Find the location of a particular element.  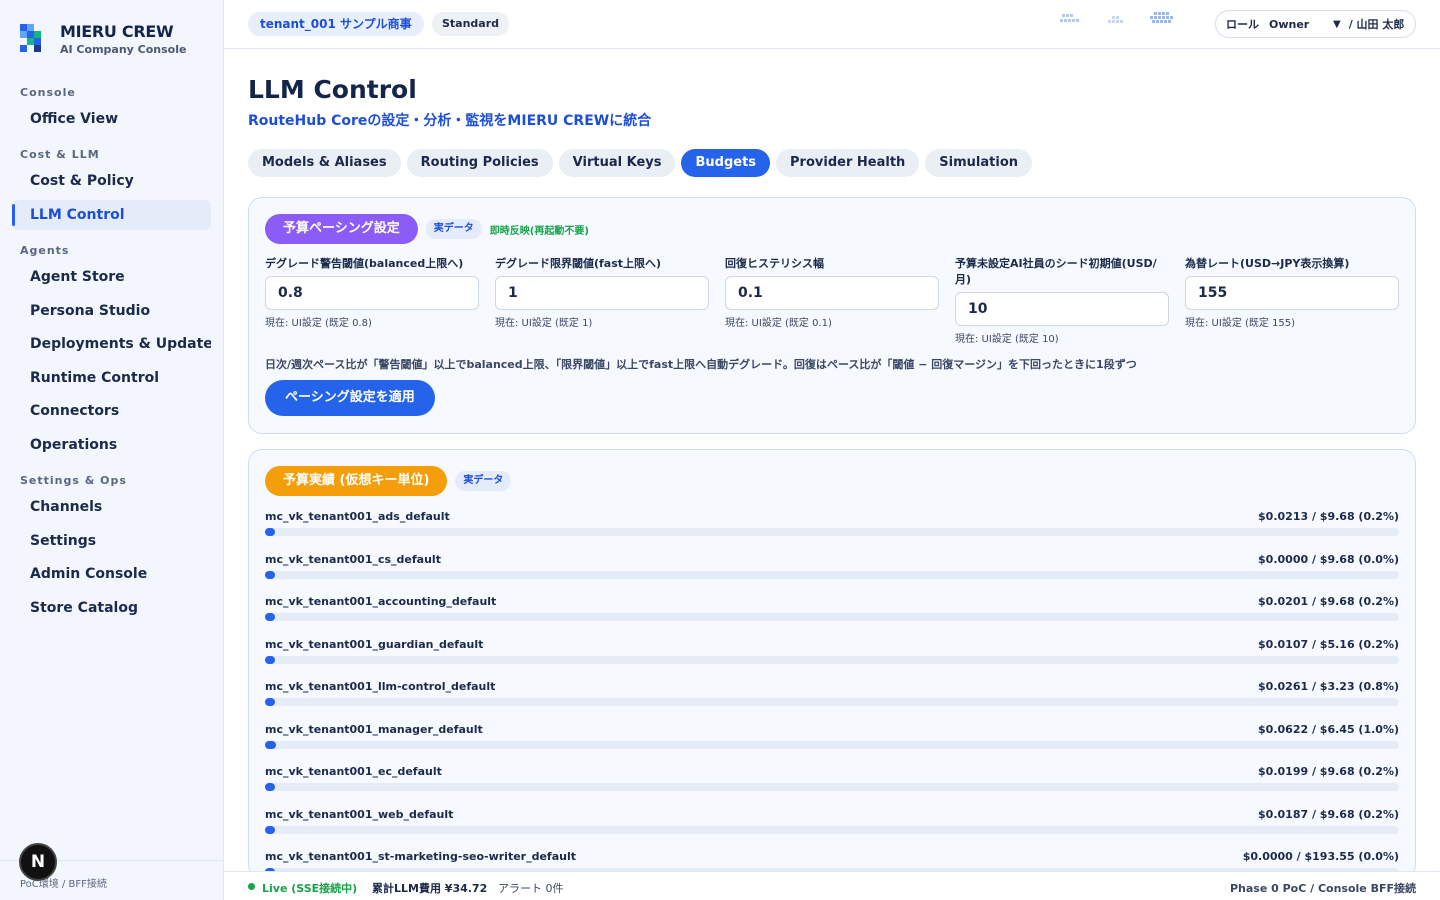

alert-count: アラート 0件 is located at coordinates (531, 888).